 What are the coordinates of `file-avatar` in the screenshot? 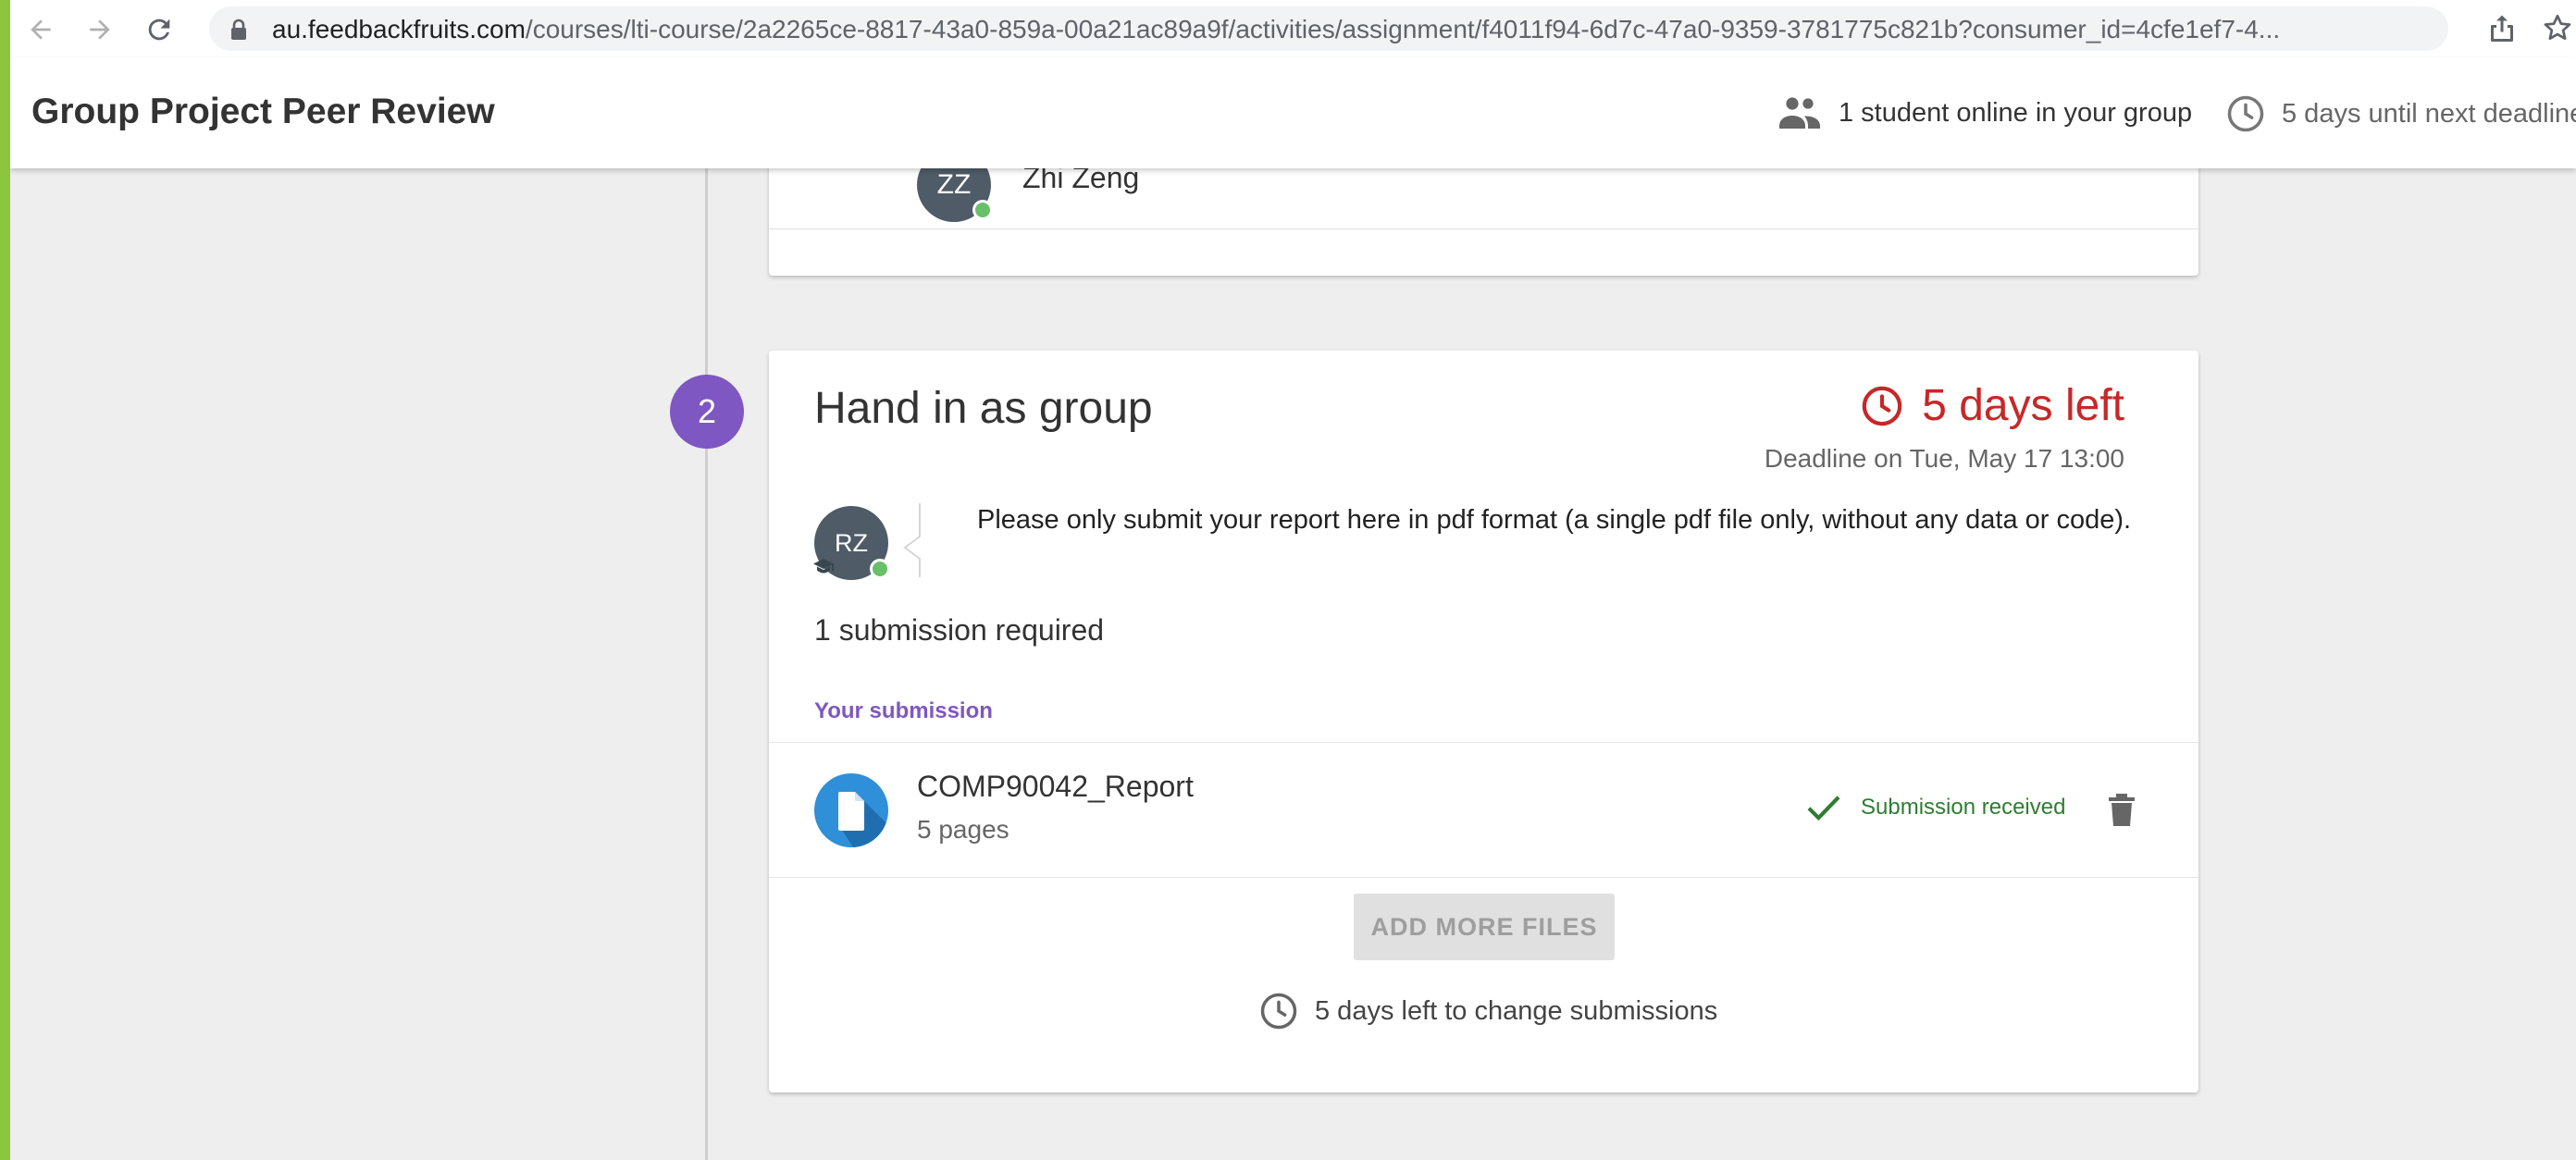 It's located at (851, 810).